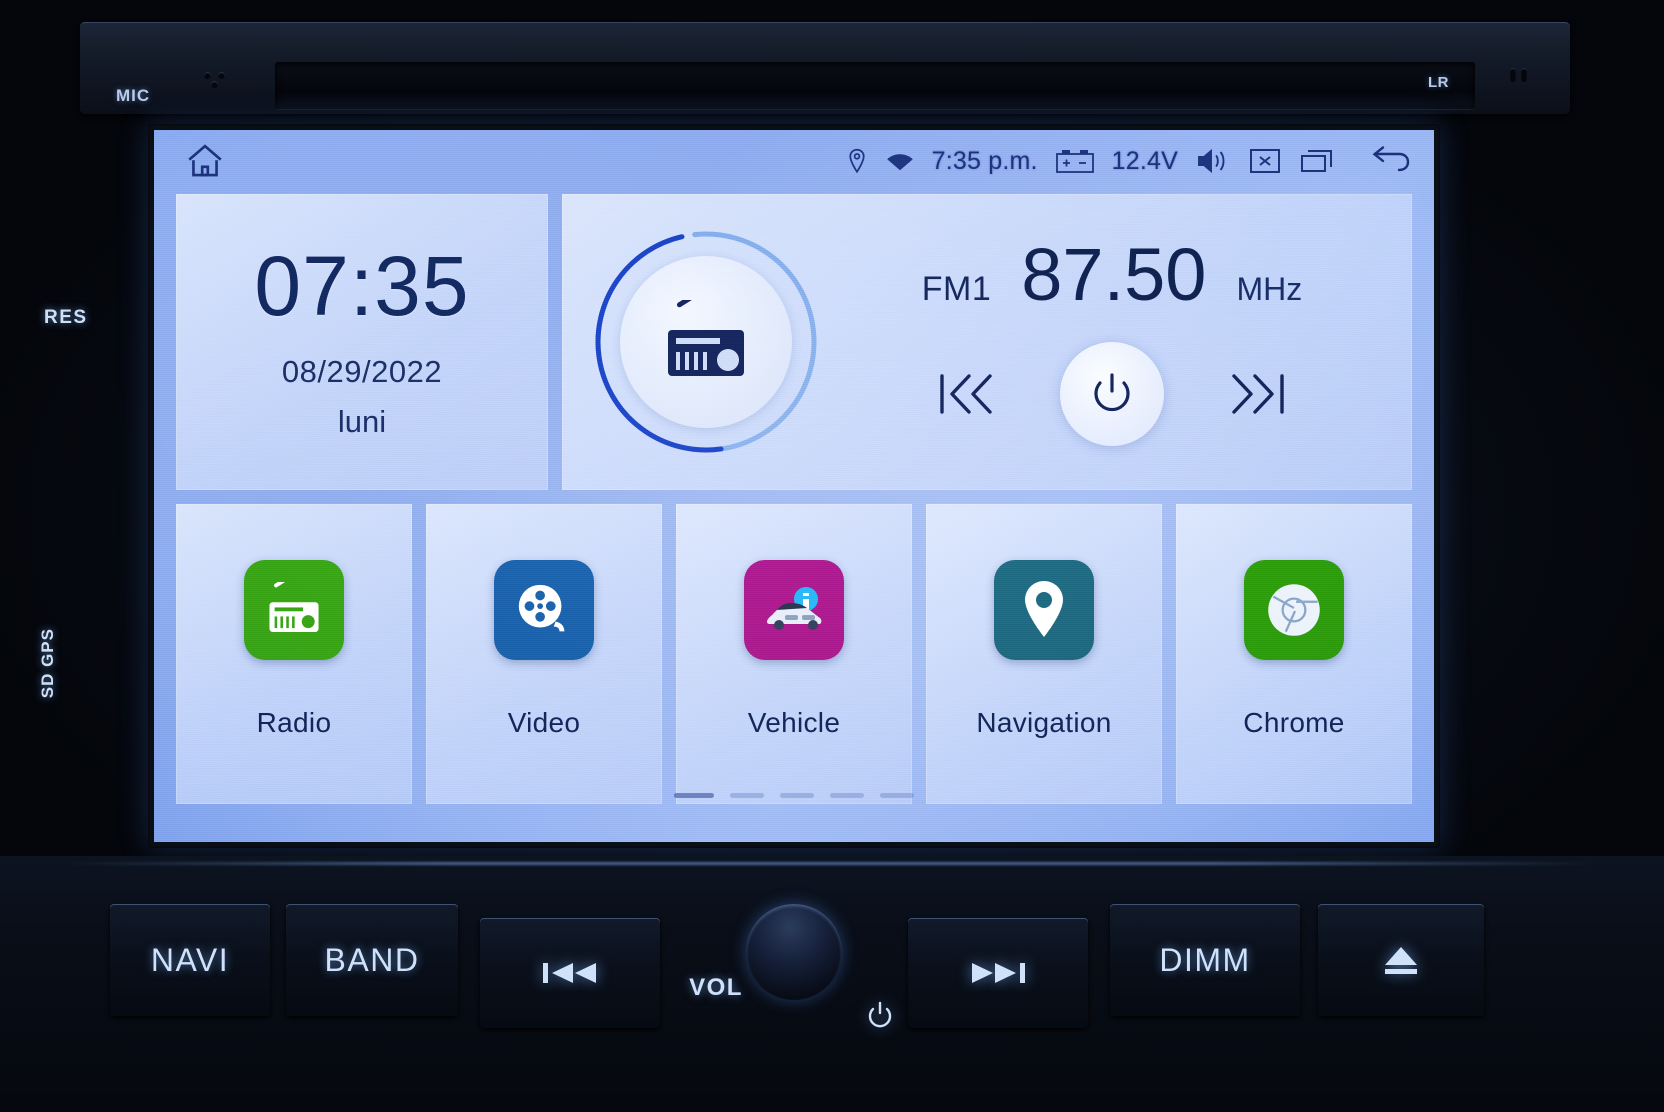 The width and height of the screenshot is (1664, 1112). What do you see at coordinates (794, 610) in the screenshot?
I see `car-info-icon` at bounding box center [794, 610].